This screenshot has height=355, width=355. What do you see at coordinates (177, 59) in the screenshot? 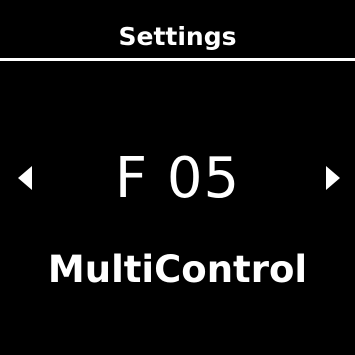
I see `header-divider` at bounding box center [177, 59].